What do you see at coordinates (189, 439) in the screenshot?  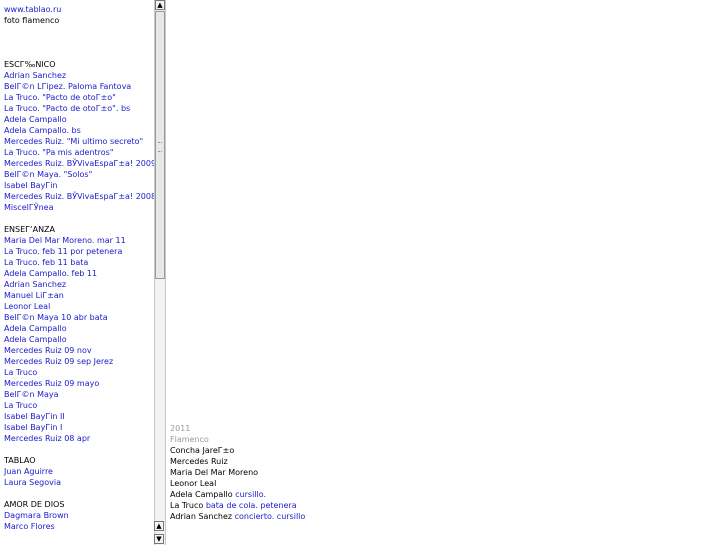 I see `content-genre: Flamenco` at bounding box center [189, 439].